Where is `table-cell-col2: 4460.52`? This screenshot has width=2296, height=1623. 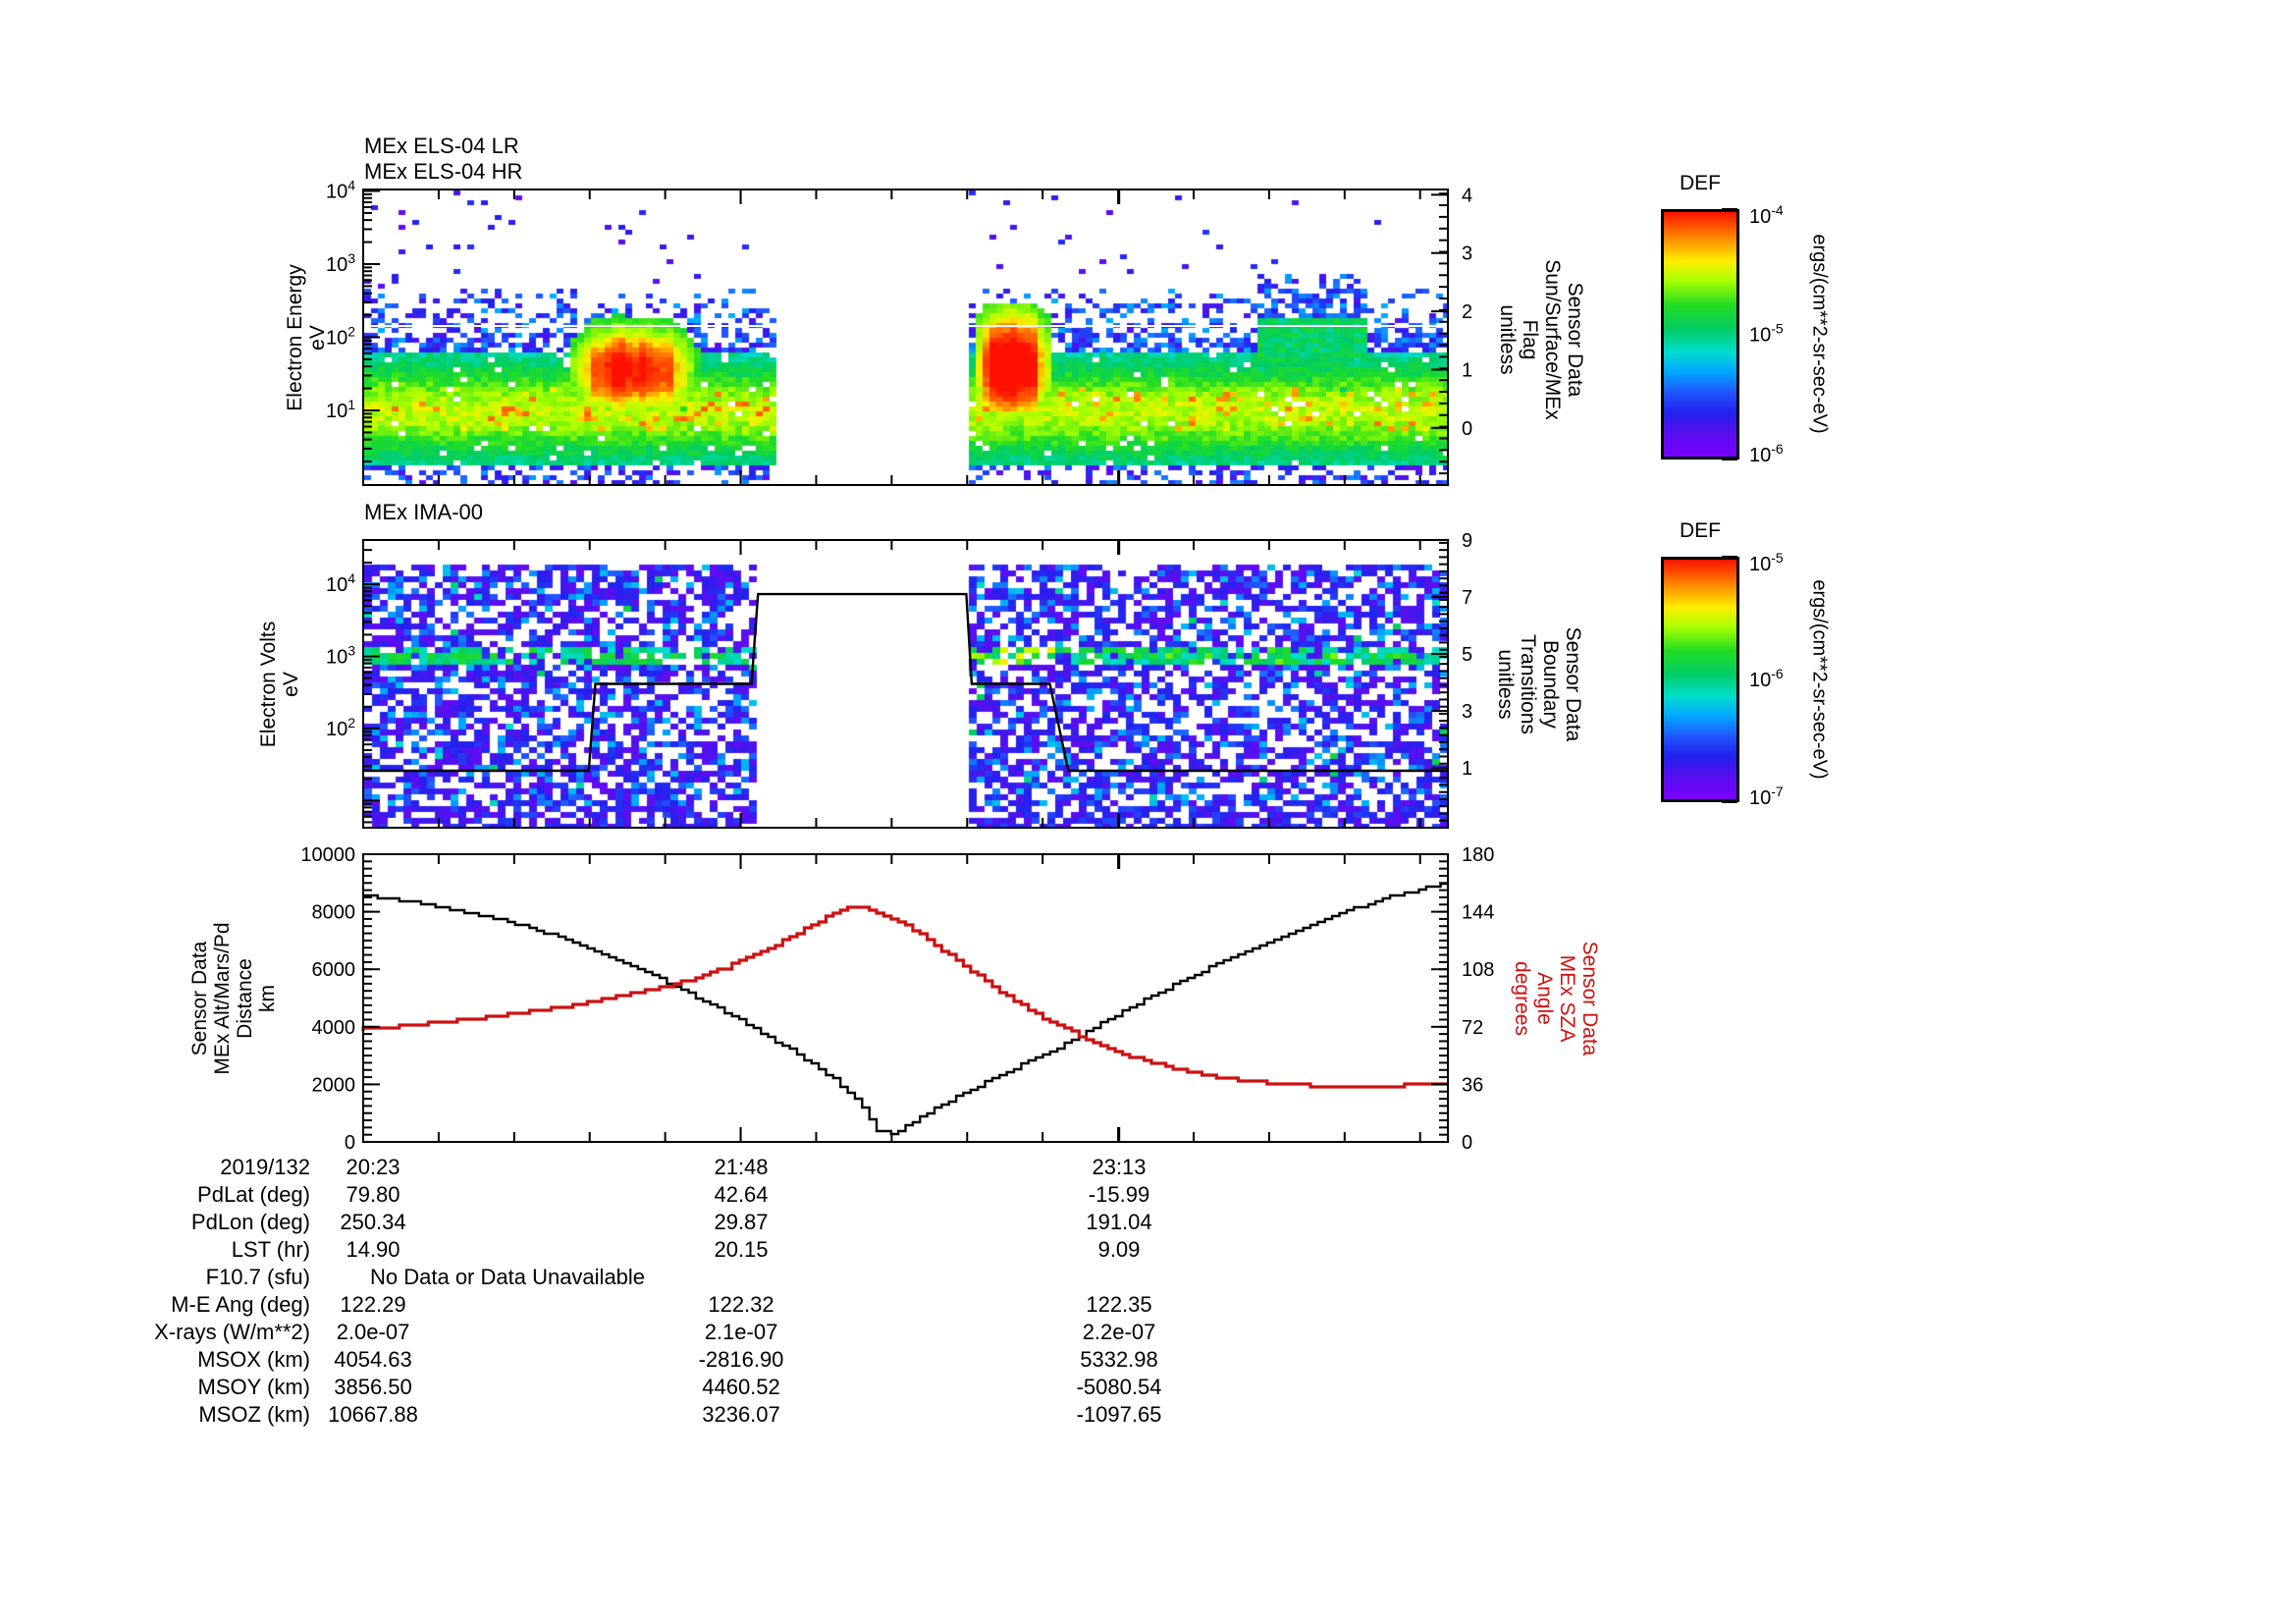 table-cell-col2: 4460.52 is located at coordinates (741, 1387).